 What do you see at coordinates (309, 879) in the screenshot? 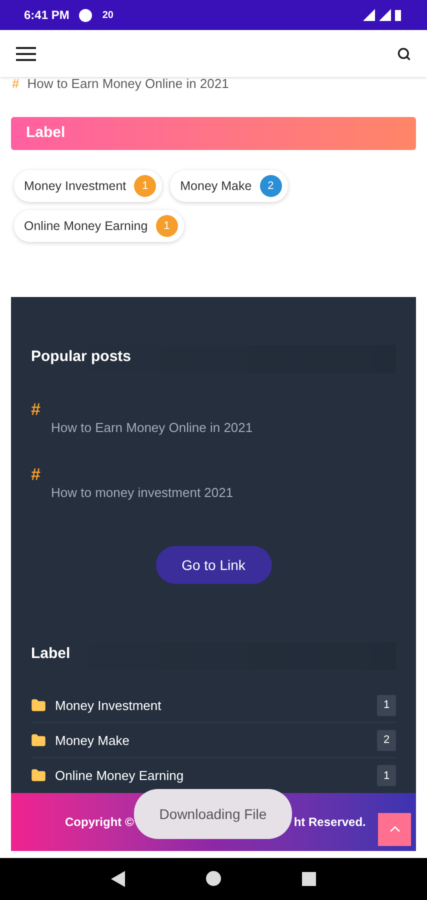
I see `recents-icon` at bounding box center [309, 879].